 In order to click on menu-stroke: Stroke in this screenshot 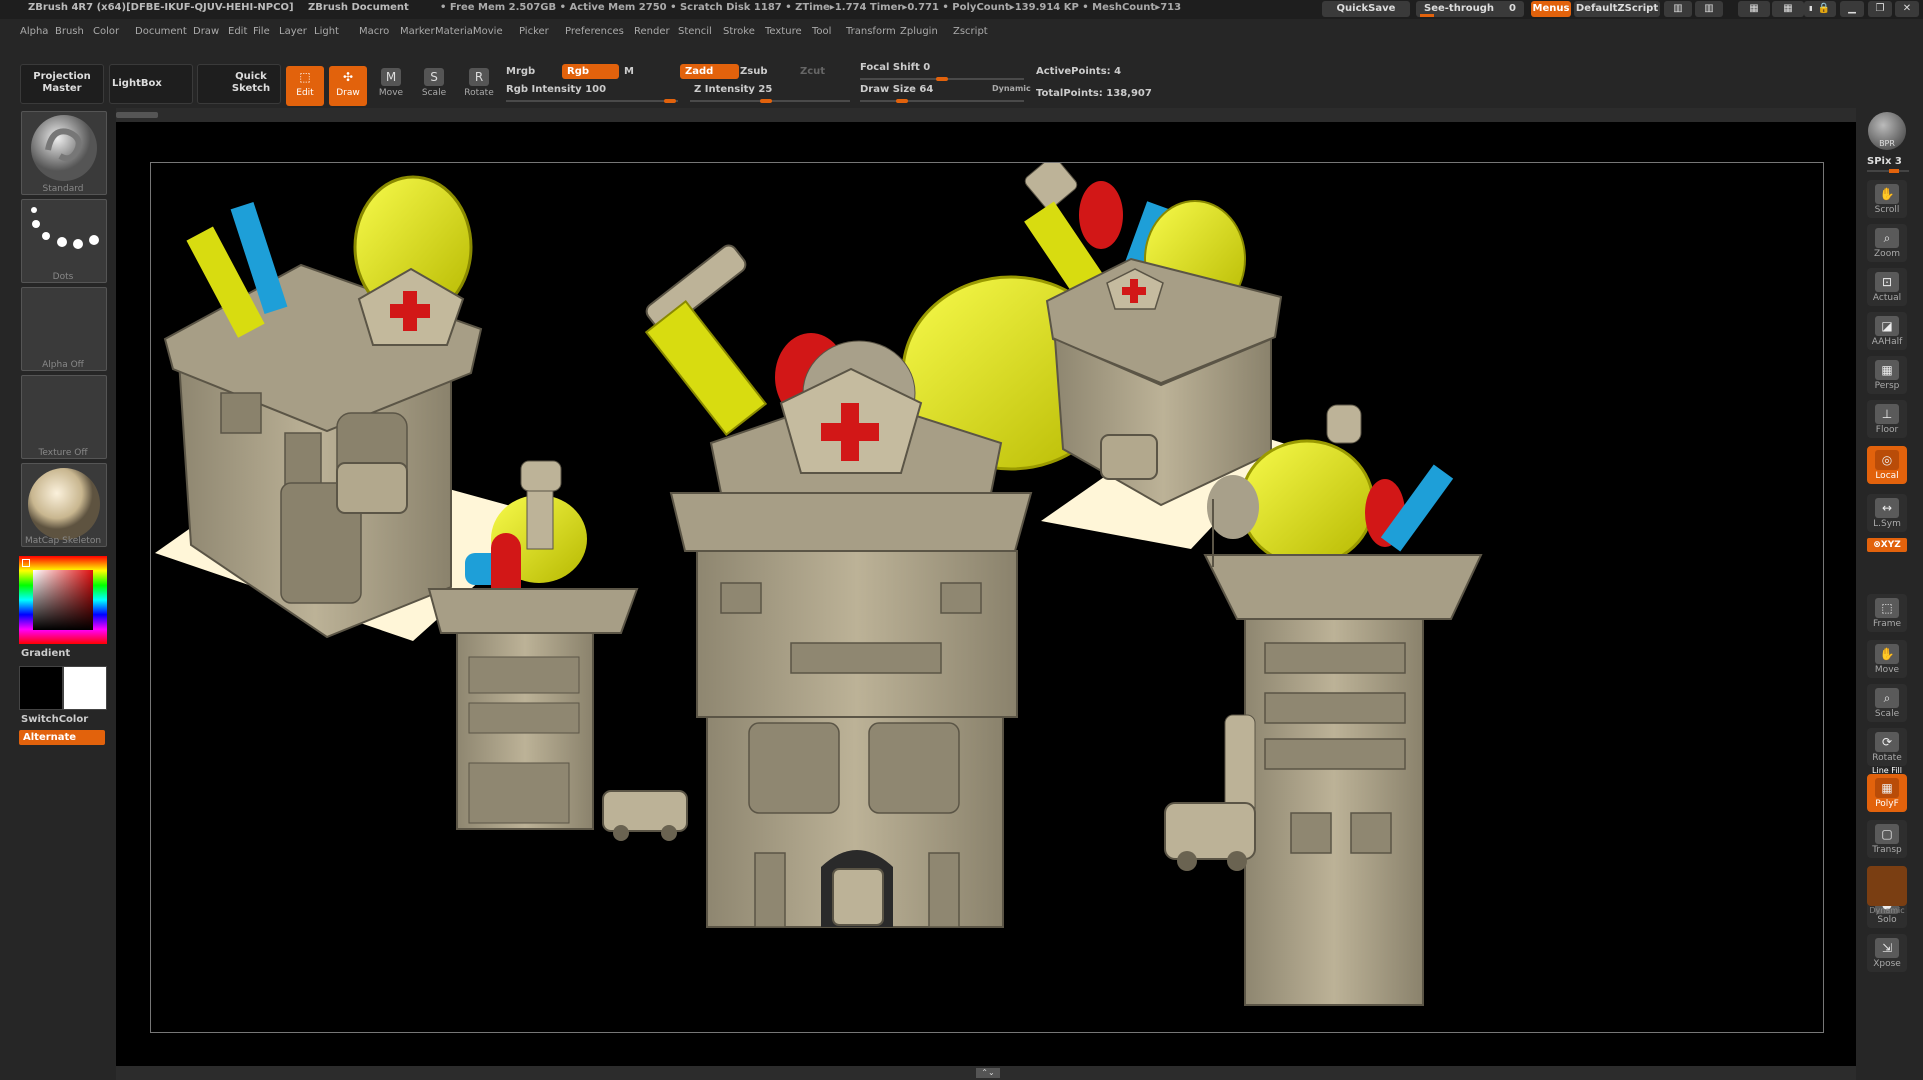, I will do `click(739, 31)`.